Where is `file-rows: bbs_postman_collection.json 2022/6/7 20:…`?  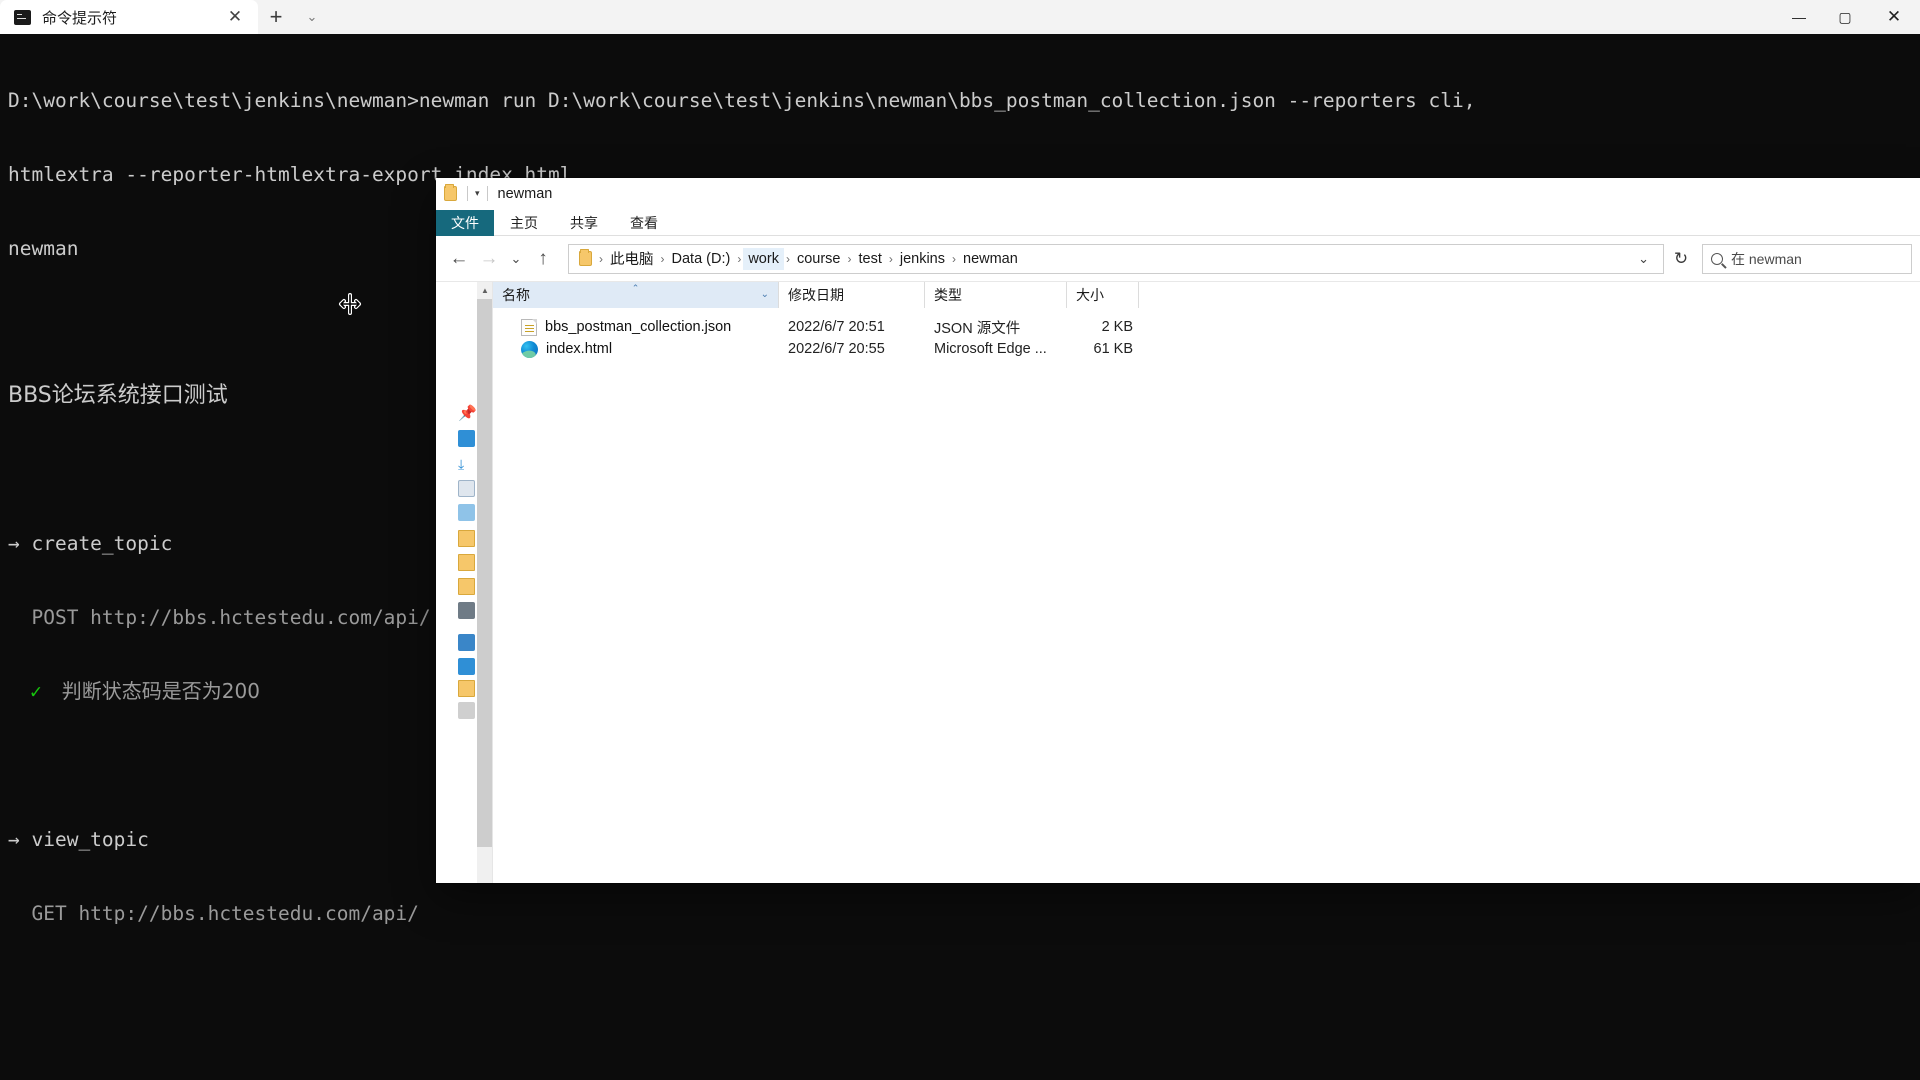
file-rows: bbs_postman_collection.json 2022/6/7 20:… is located at coordinates (1206, 334).